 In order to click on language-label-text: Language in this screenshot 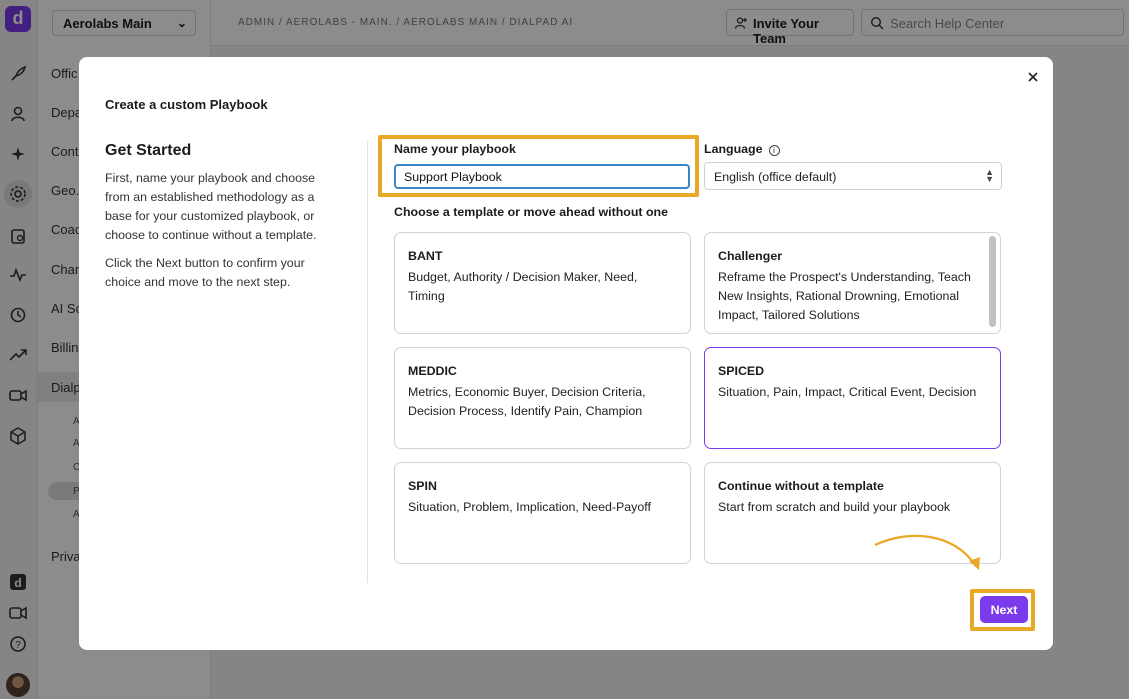, I will do `click(733, 149)`.